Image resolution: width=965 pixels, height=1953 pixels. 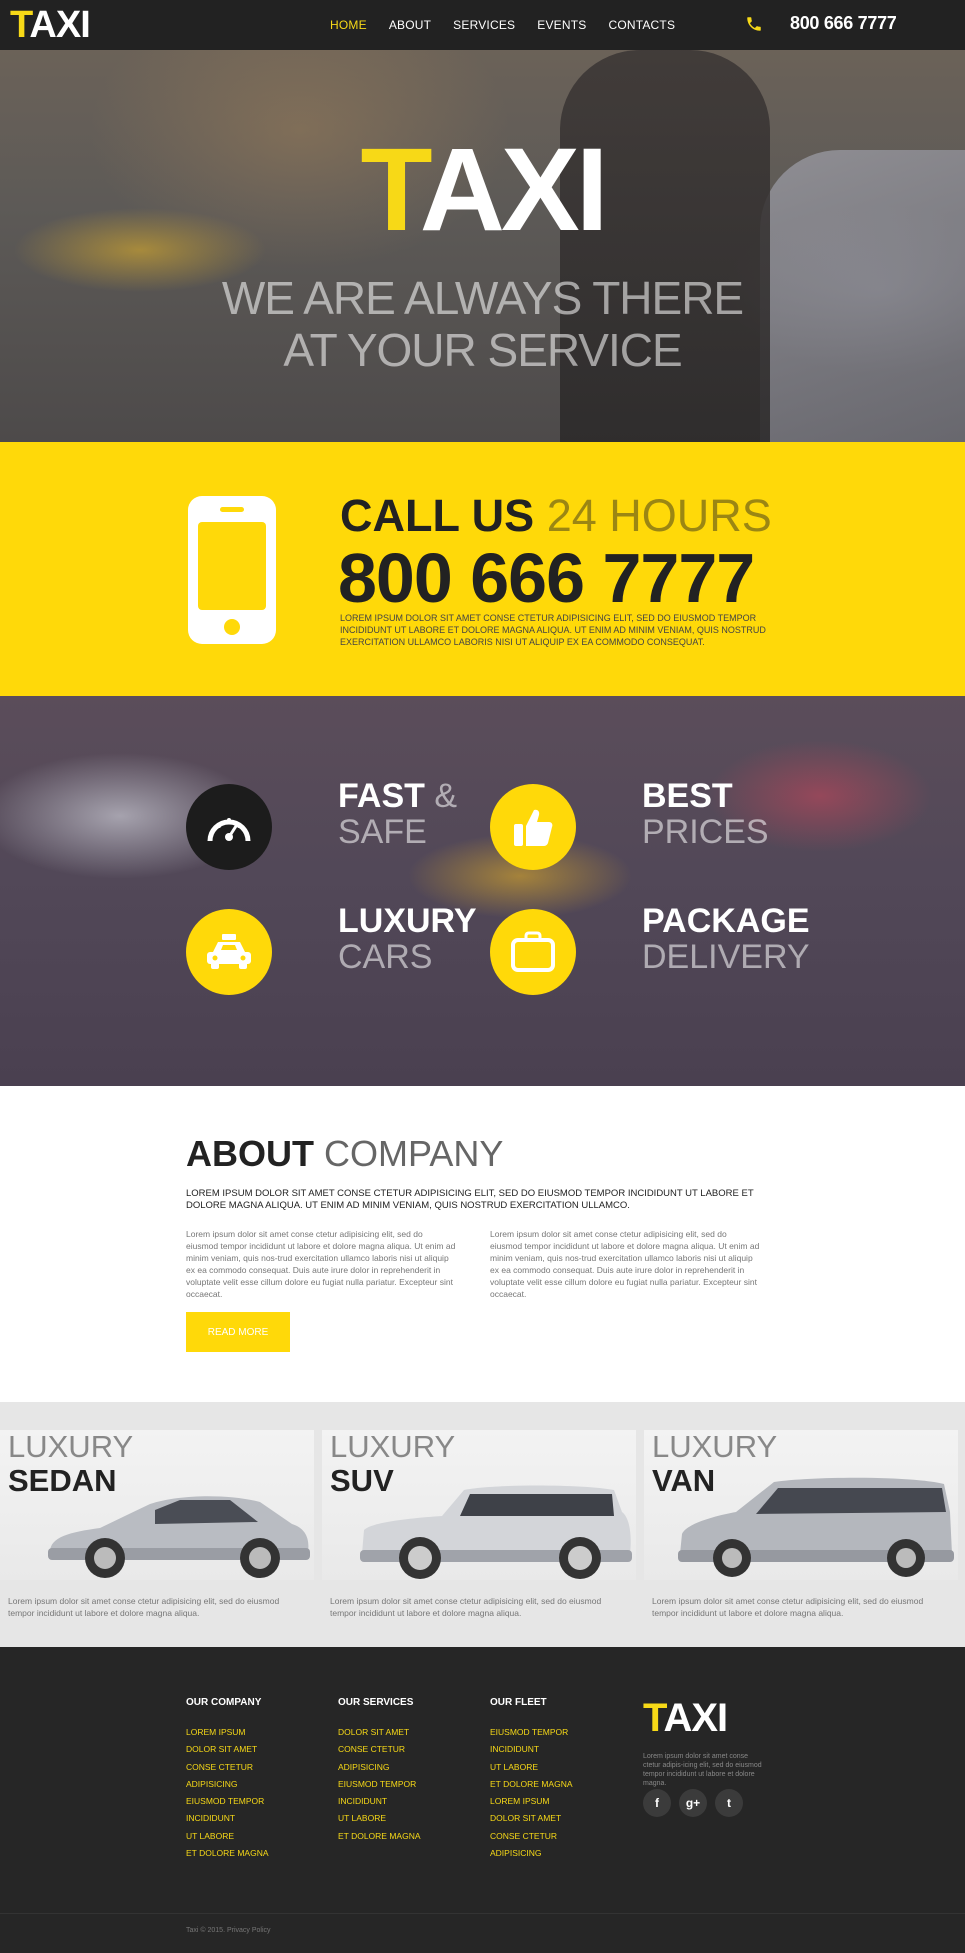 I want to click on feature-fast-title: FAST &, so click(x=398, y=796).